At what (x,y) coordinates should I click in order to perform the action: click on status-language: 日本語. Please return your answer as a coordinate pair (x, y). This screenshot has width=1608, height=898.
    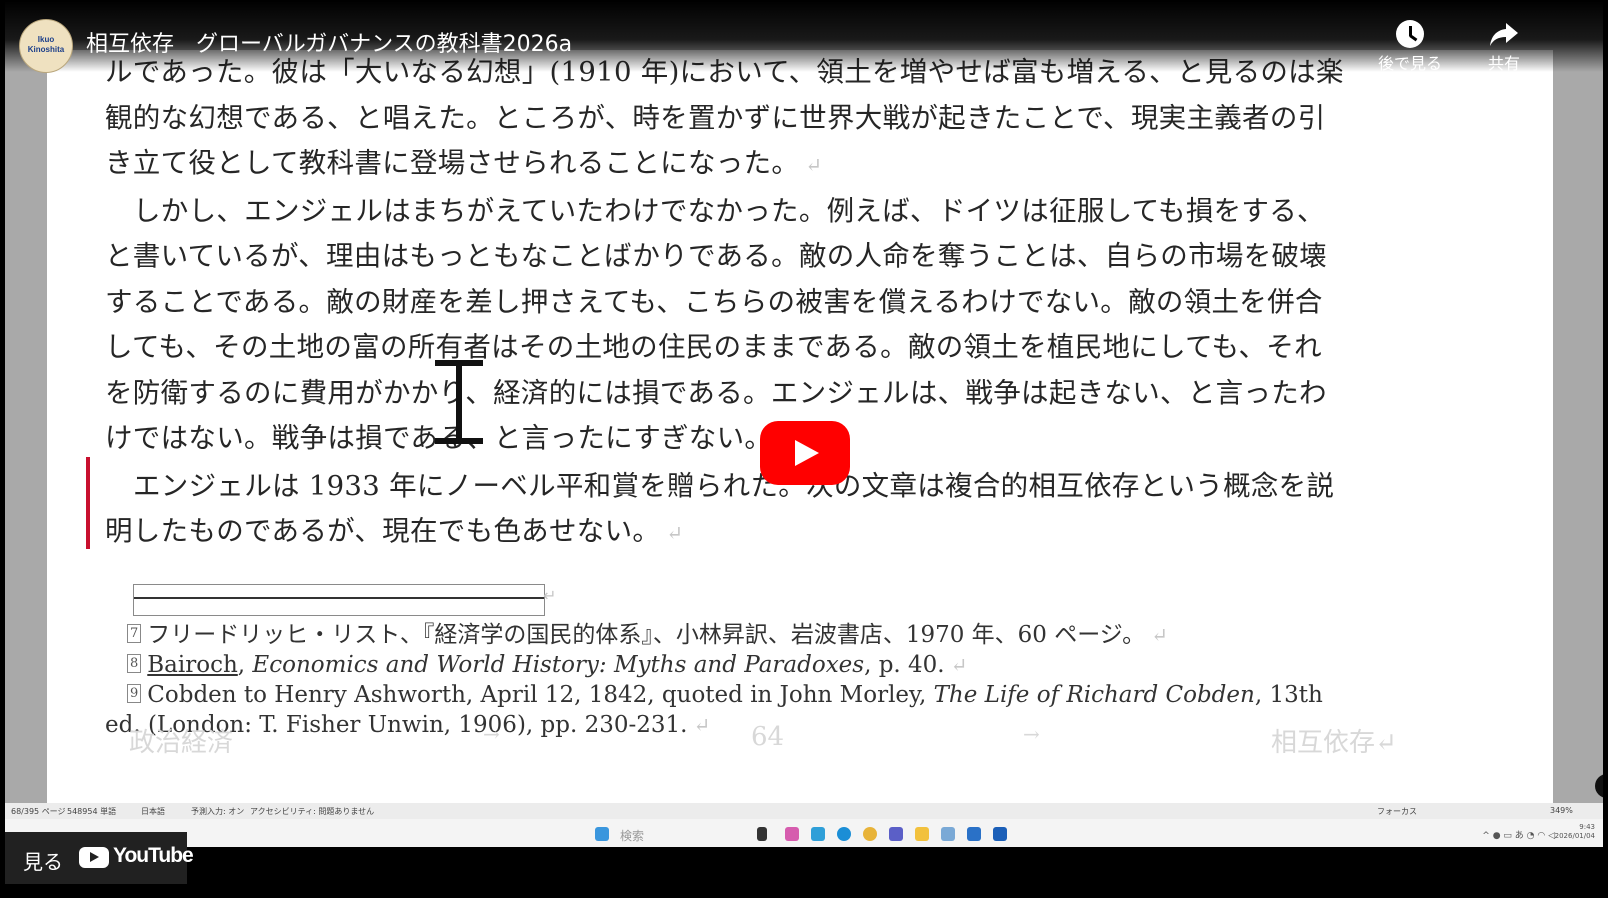
    Looking at the image, I should click on (153, 811).